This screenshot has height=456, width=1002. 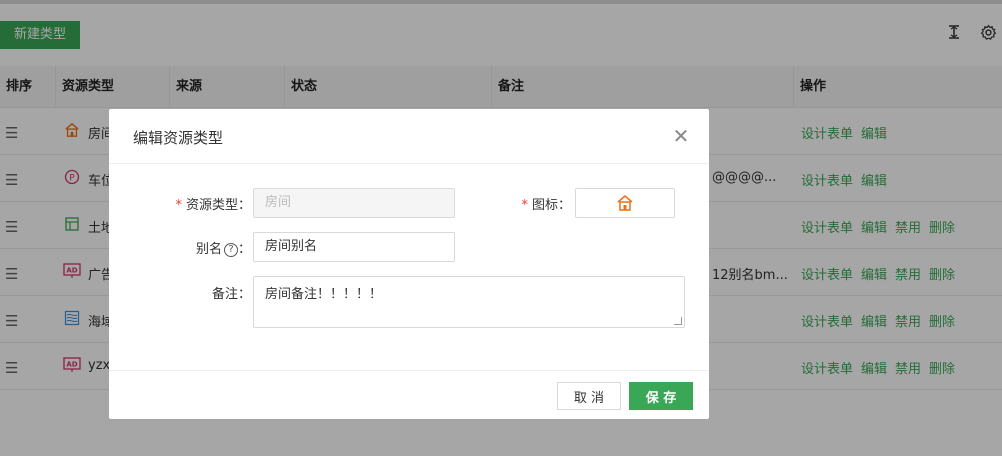 What do you see at coordinates (661, 396) in the screenshot?
I see `save-button: 保 存` at bounding box center [661, 396].